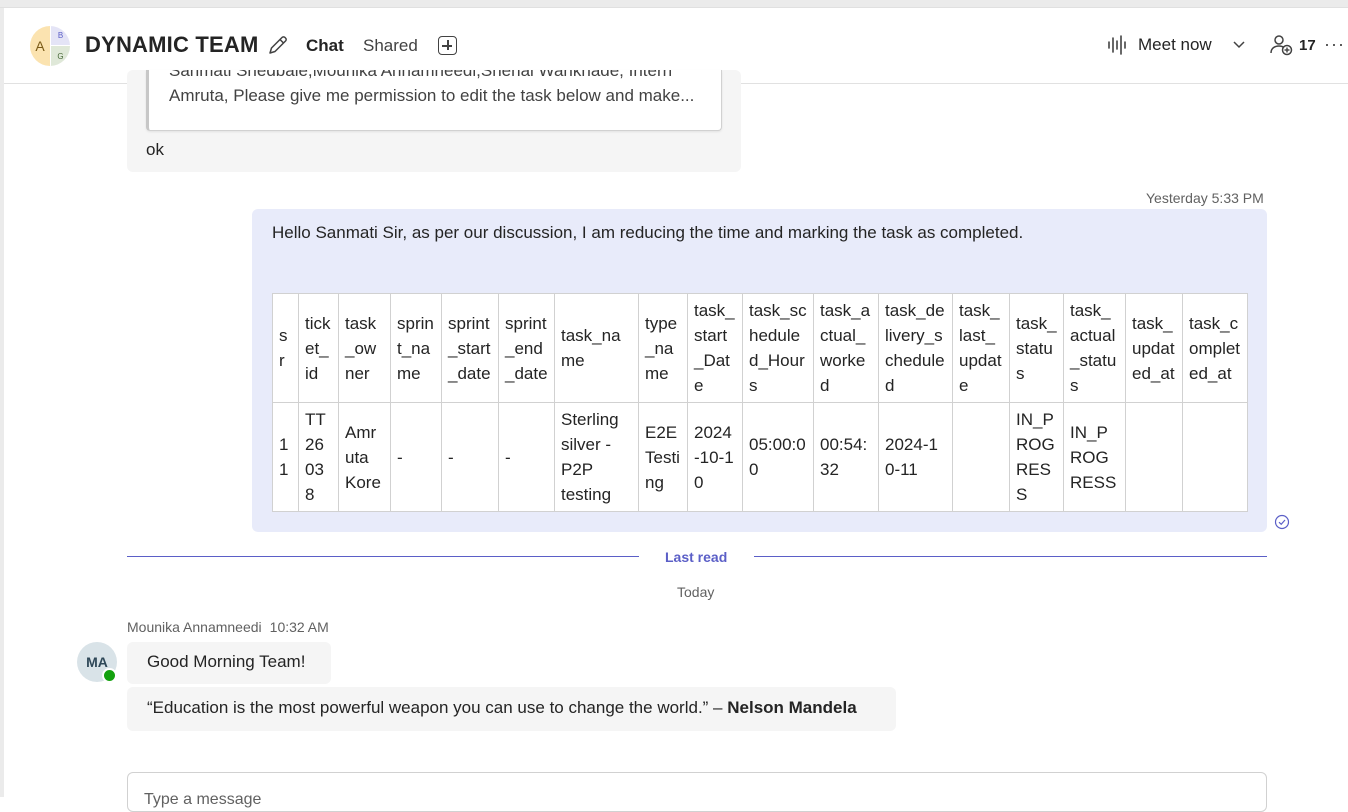 This screenshot has width=1348, height=812. I want to click on window-top-strip, so click(674, 4).